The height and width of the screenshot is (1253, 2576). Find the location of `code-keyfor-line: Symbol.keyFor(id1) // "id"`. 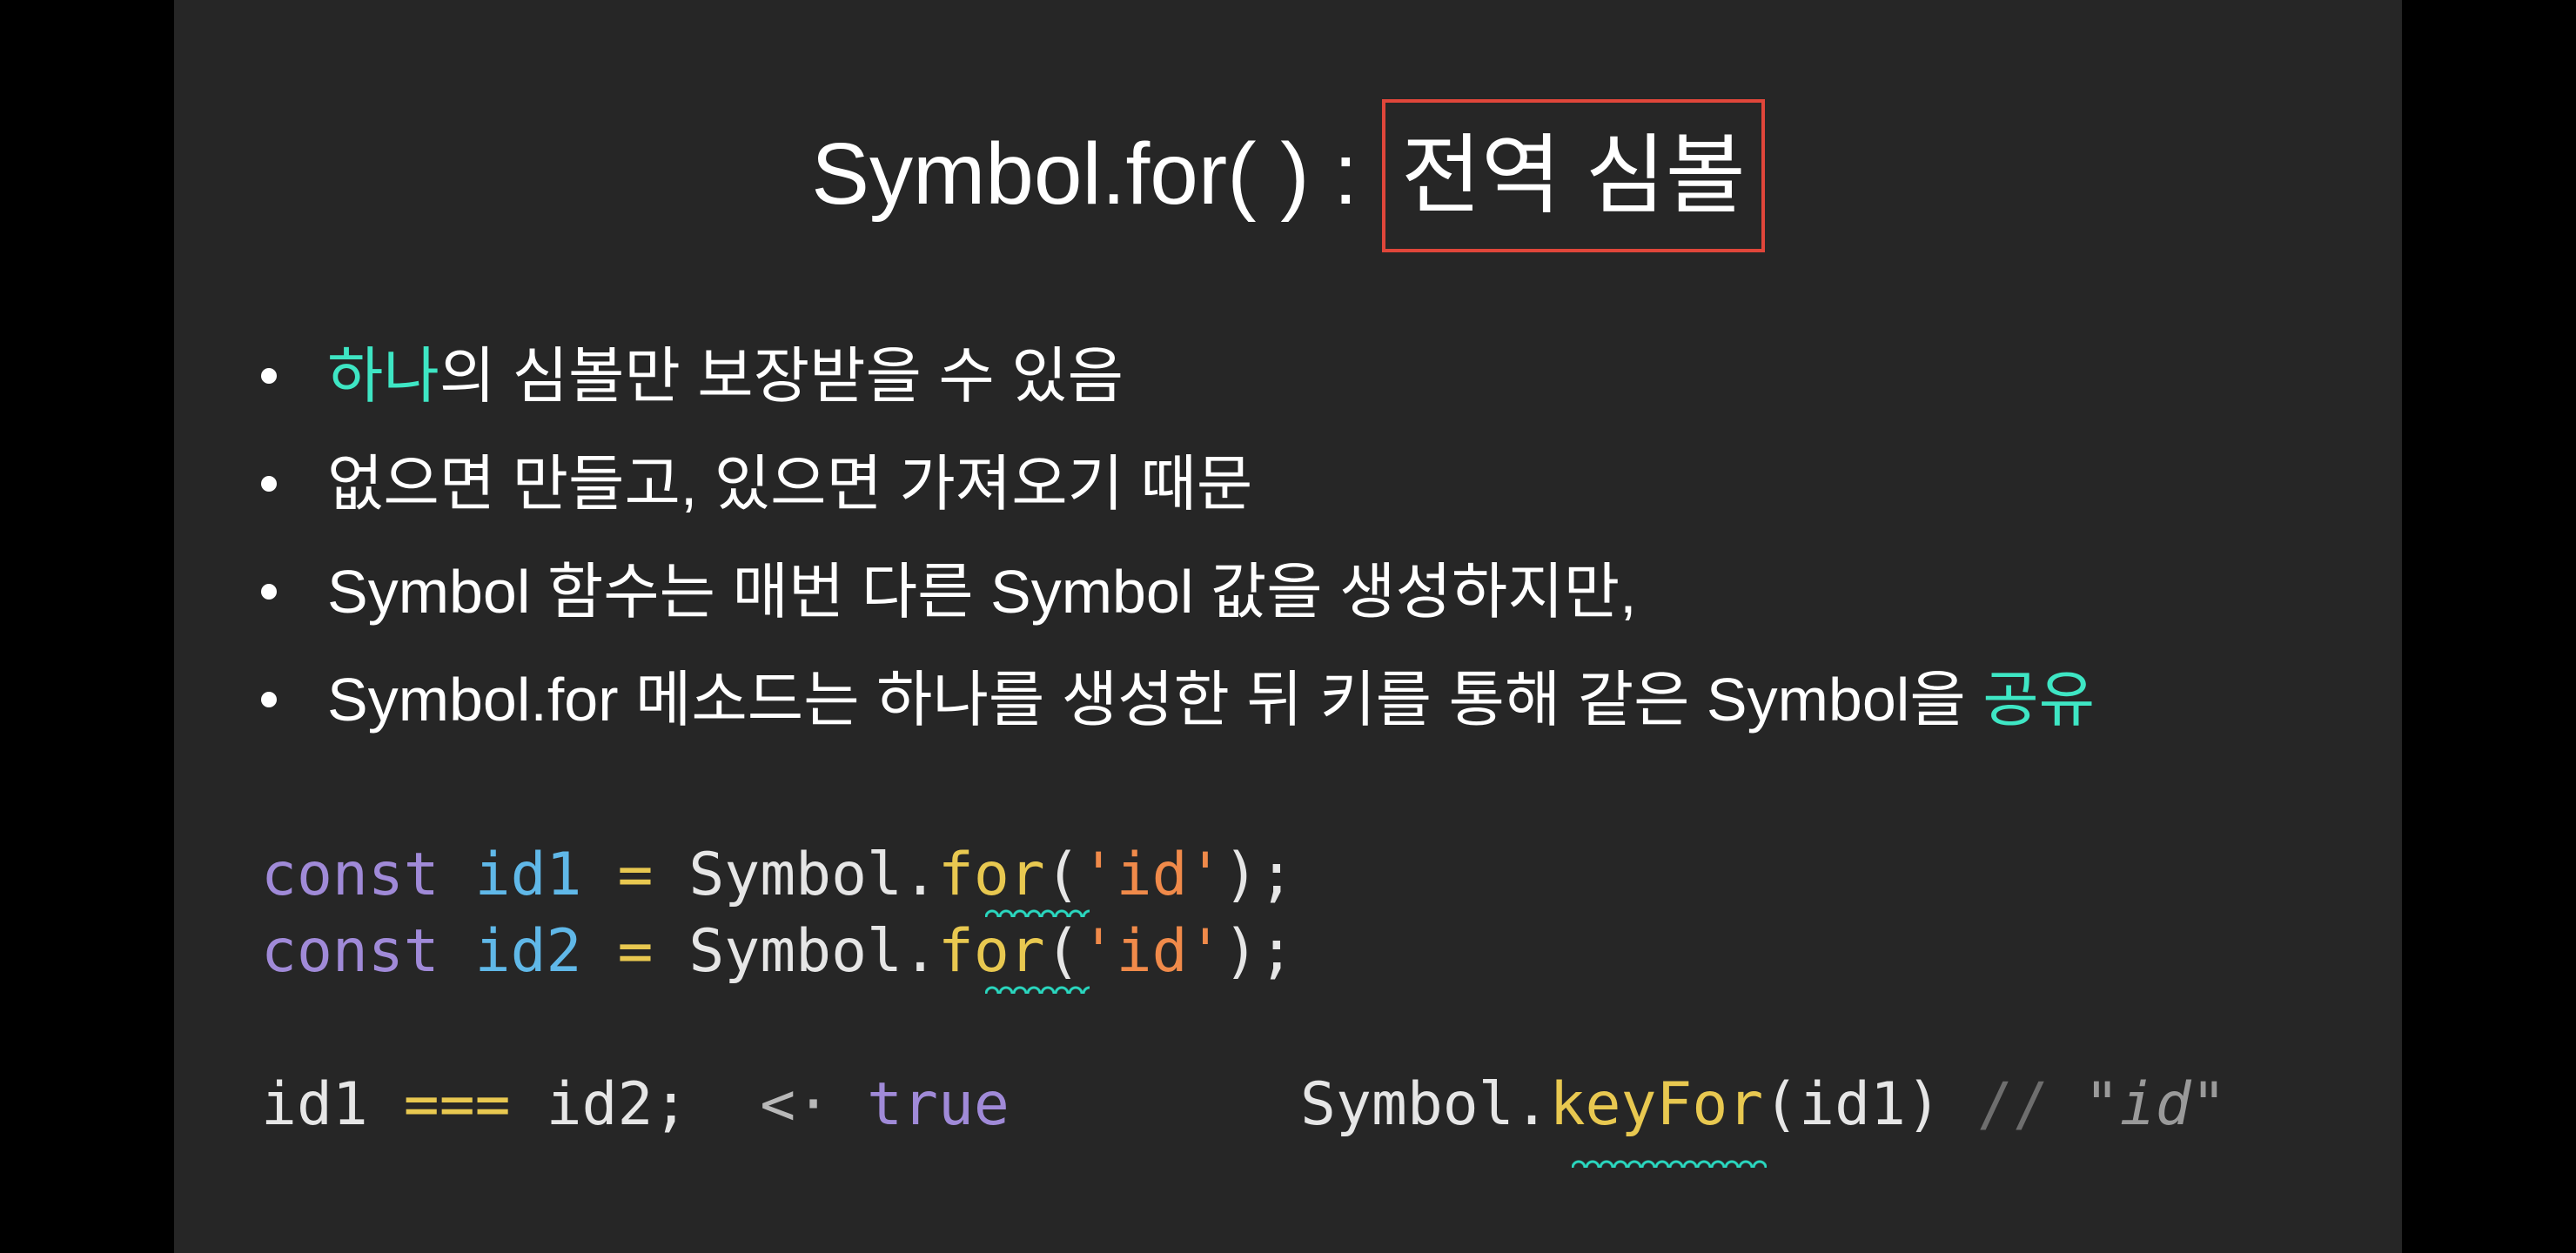

code-keyfor-line: Symbol.keyFor(id1) // "id" is located at coordinates (1763, 1105).